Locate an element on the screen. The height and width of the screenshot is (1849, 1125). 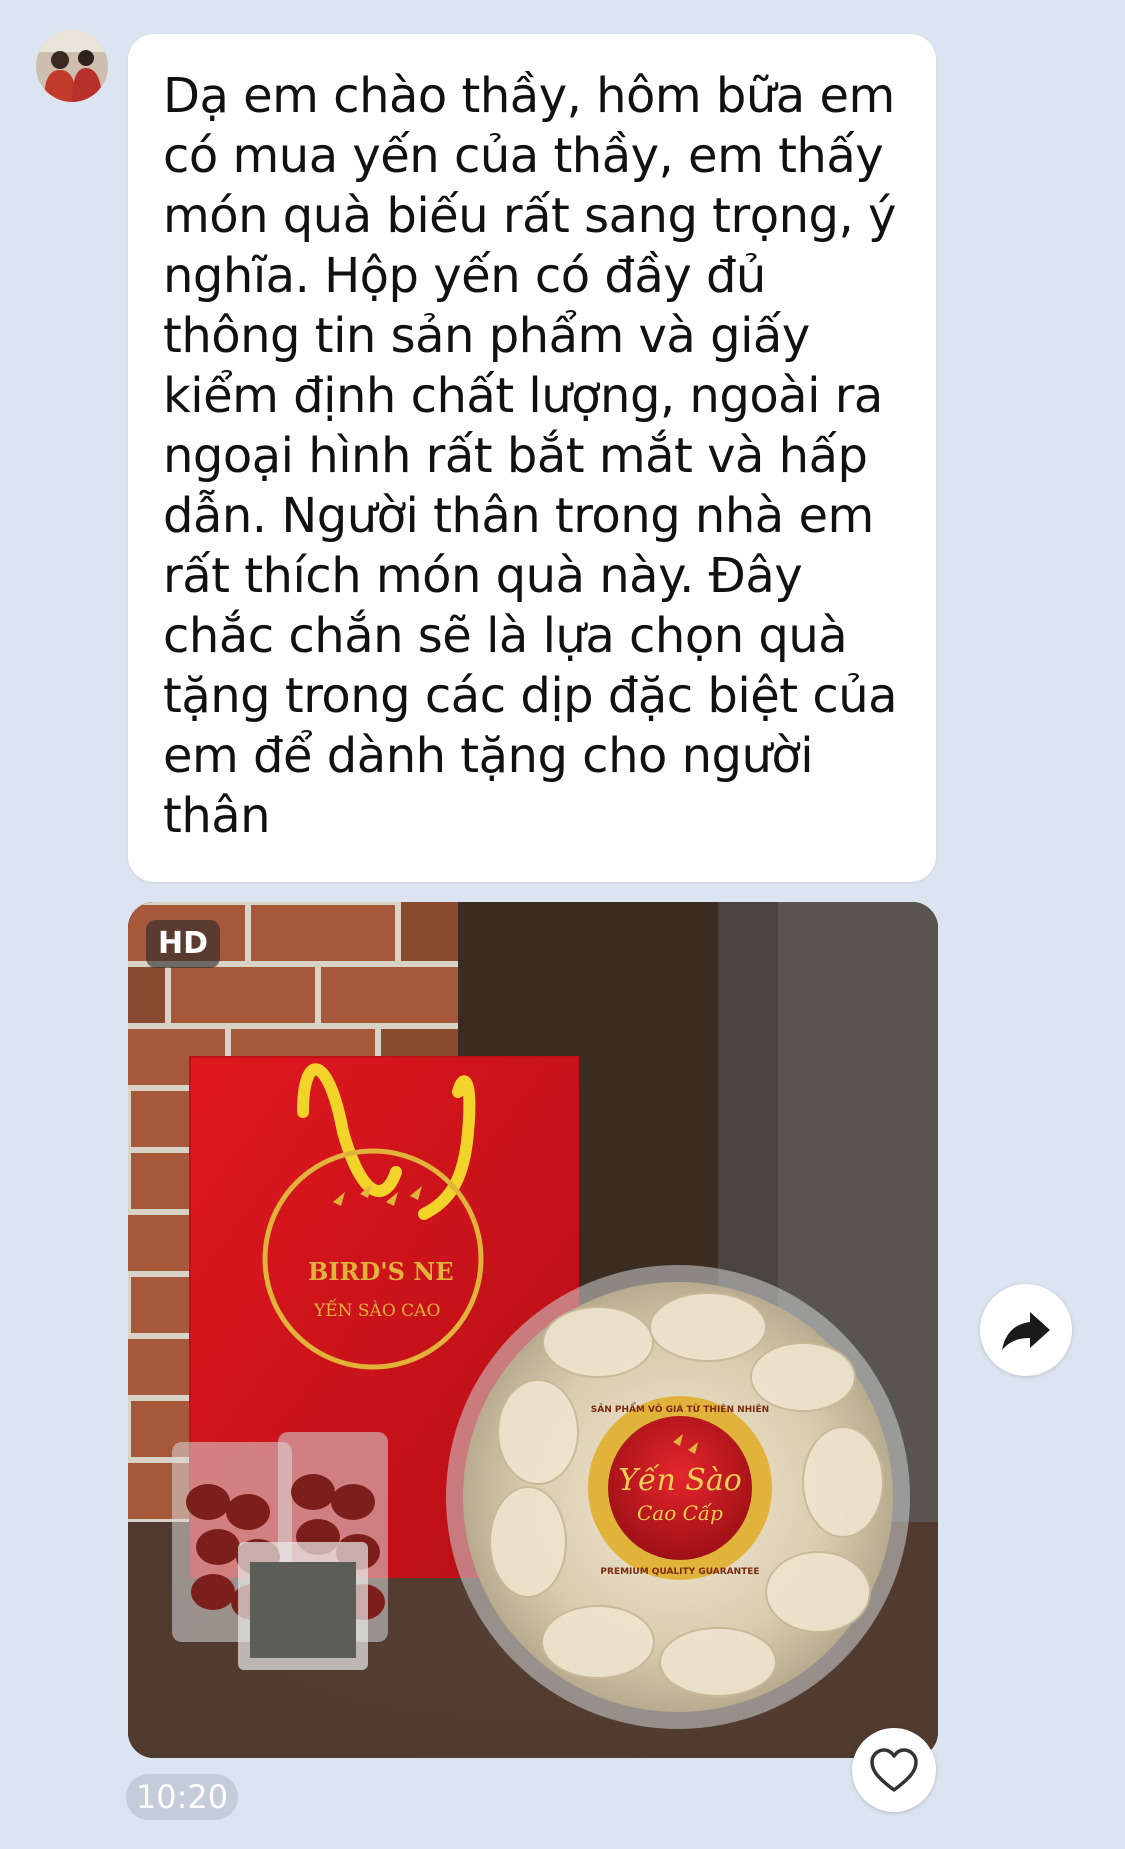
avatar-image is located at coordinates (72, 66).